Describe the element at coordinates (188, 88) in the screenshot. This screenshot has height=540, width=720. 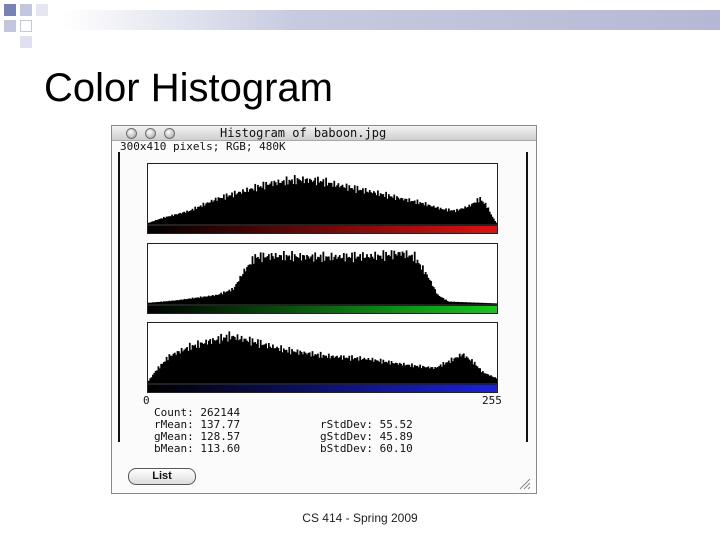
I see `slide-title: Color Histogram` at that location.